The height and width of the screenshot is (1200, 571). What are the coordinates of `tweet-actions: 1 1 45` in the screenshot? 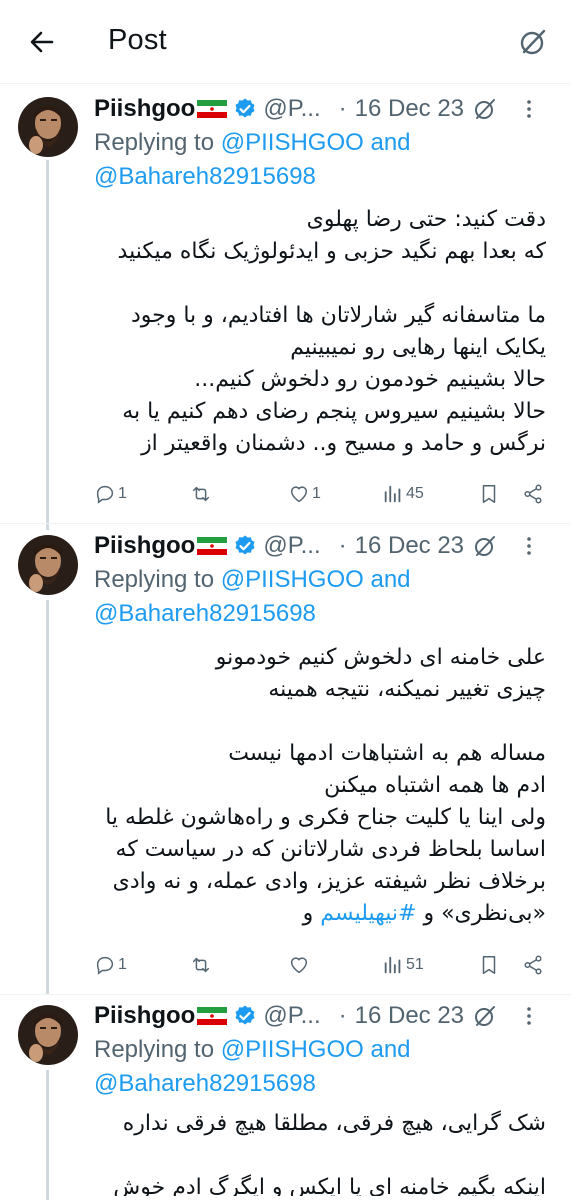 It's located at (324, 494).